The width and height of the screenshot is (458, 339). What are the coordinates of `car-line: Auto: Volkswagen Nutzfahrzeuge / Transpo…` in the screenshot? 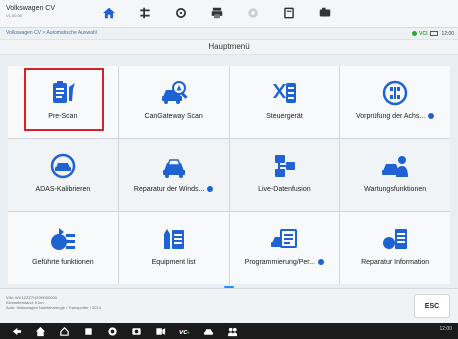 It's located at (53, 307).